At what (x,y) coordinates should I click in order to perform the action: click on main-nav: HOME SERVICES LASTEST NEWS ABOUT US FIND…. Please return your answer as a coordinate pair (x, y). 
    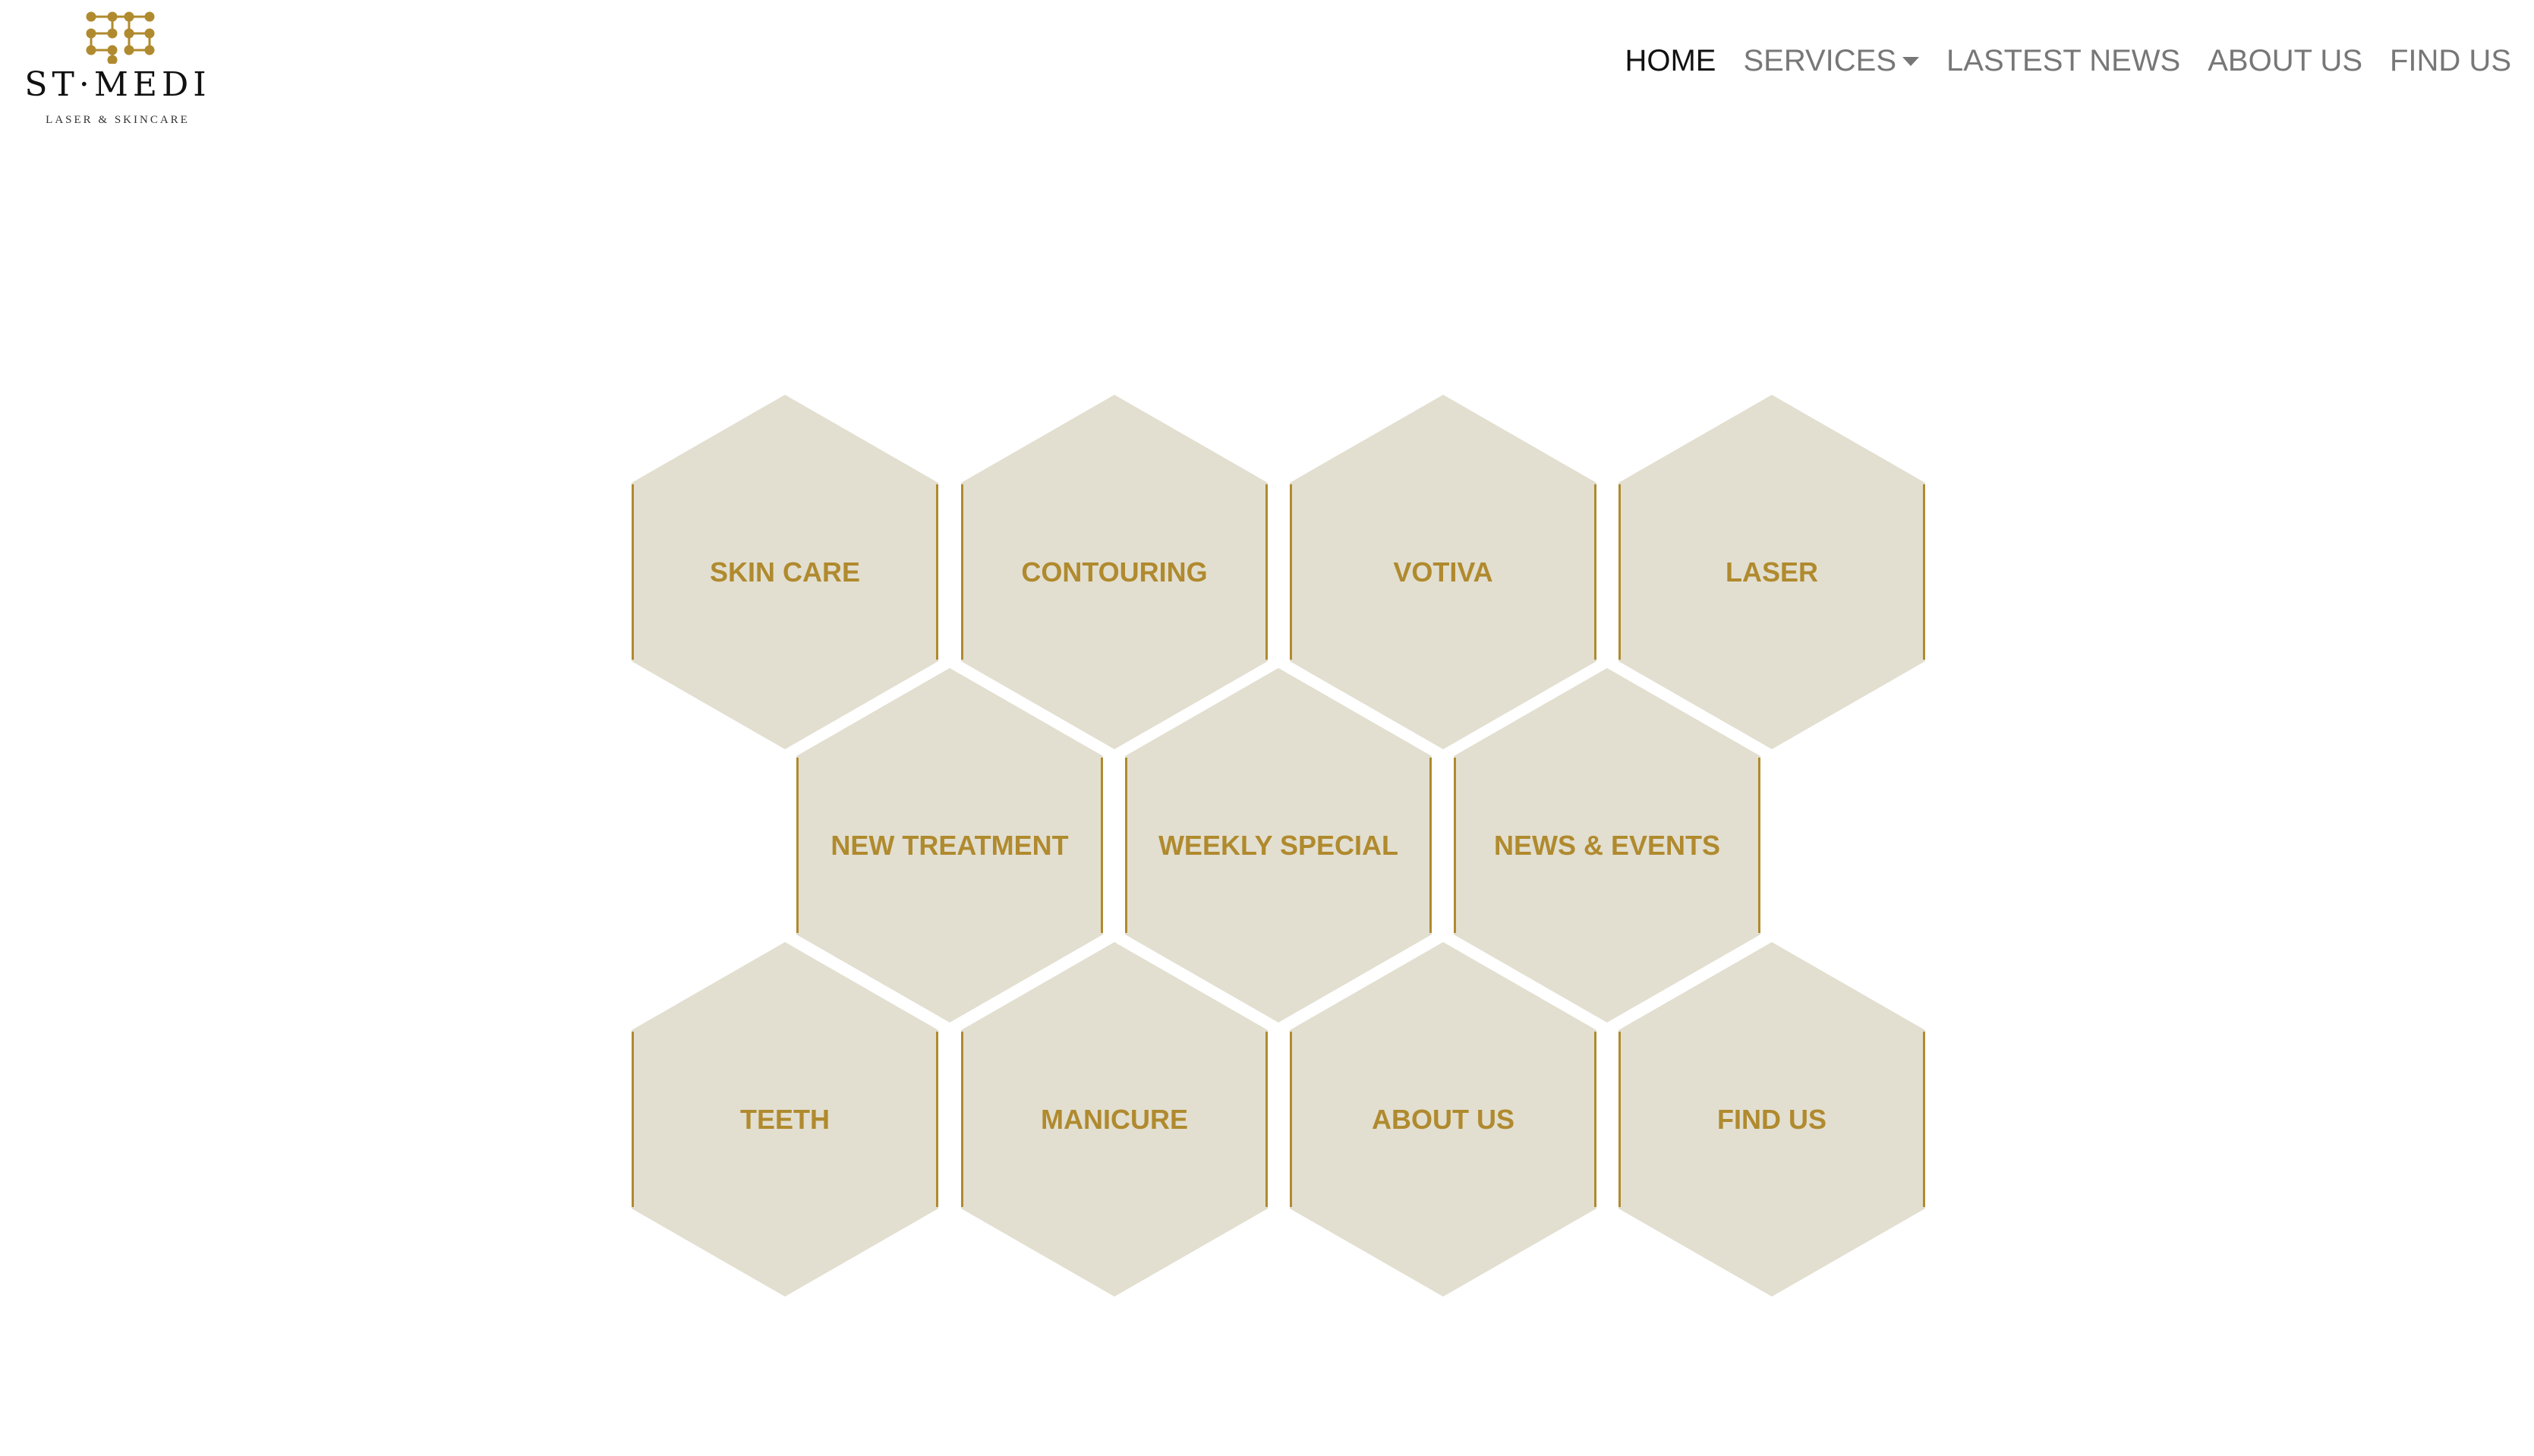
    Looking at the image, I should click on (2068, 61).